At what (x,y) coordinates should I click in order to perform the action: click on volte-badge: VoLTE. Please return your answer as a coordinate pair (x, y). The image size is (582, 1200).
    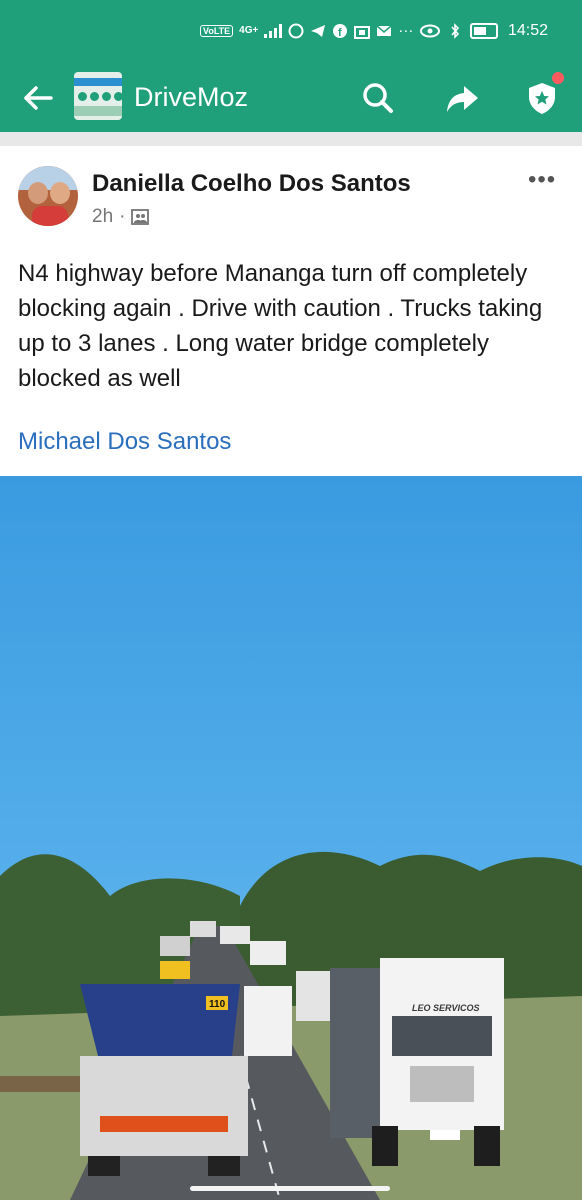
    Looking at the image, I should click on (217, 30).